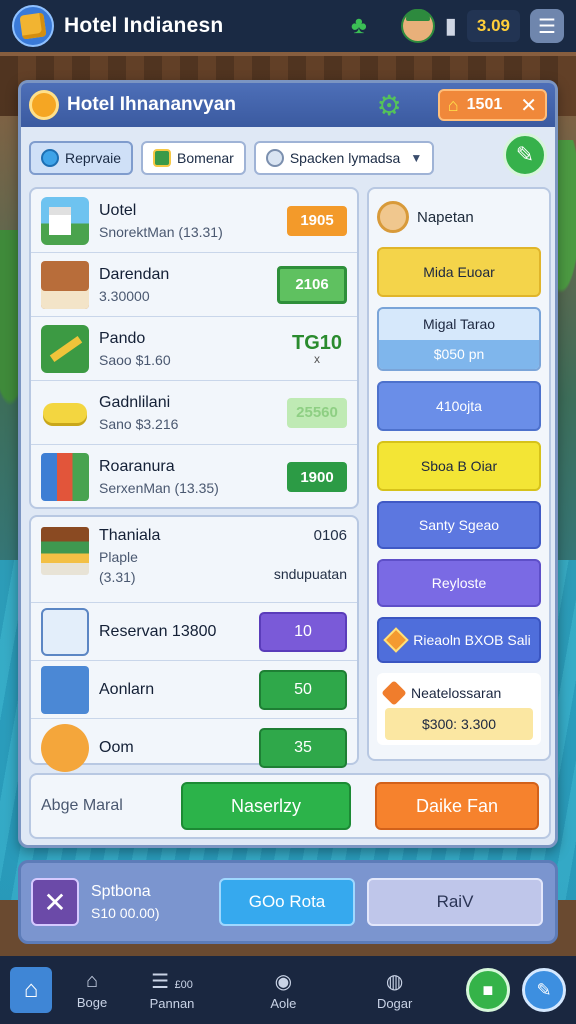 The width and height of the screenshot is (576, 1024). Describe the element at coordinates (135, 359) in the screenshot. I see `item-sub: Saoo $1.60` at that location.